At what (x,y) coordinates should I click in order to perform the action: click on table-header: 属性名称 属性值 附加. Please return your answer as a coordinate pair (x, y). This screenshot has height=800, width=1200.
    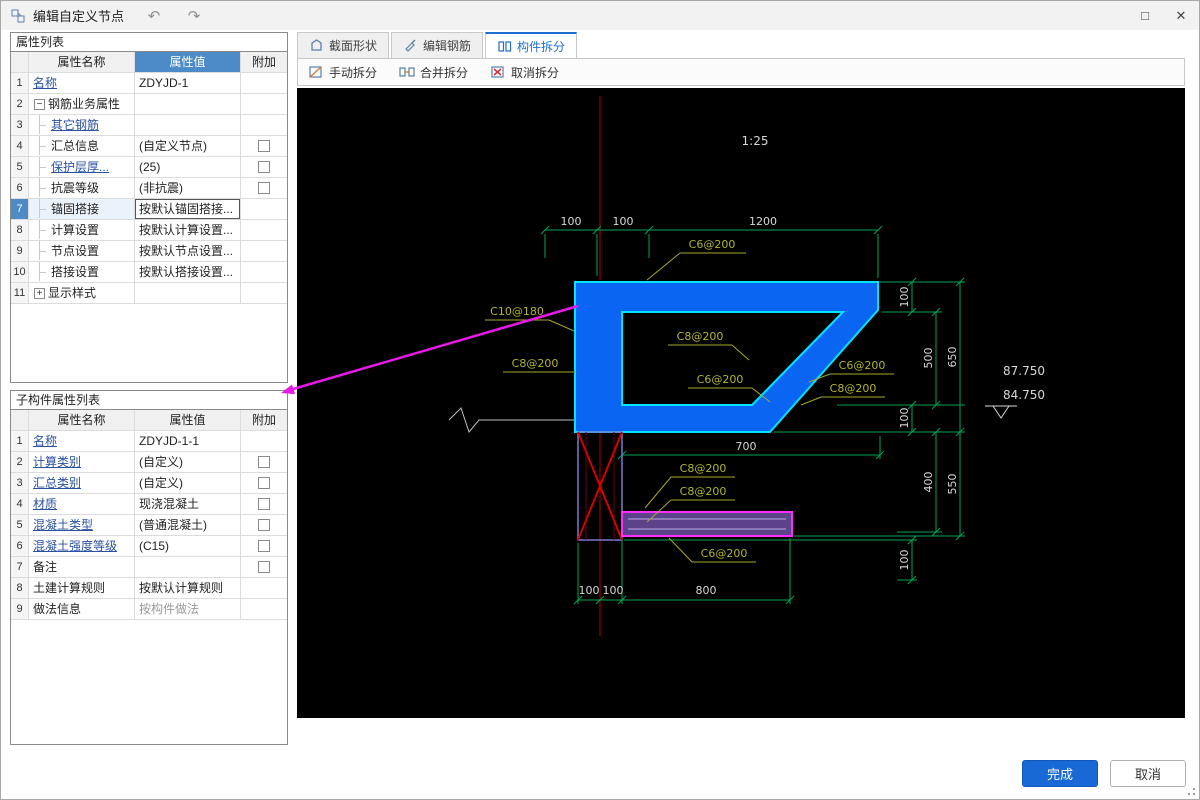
    Looking at the image, I should click on (149, 420).